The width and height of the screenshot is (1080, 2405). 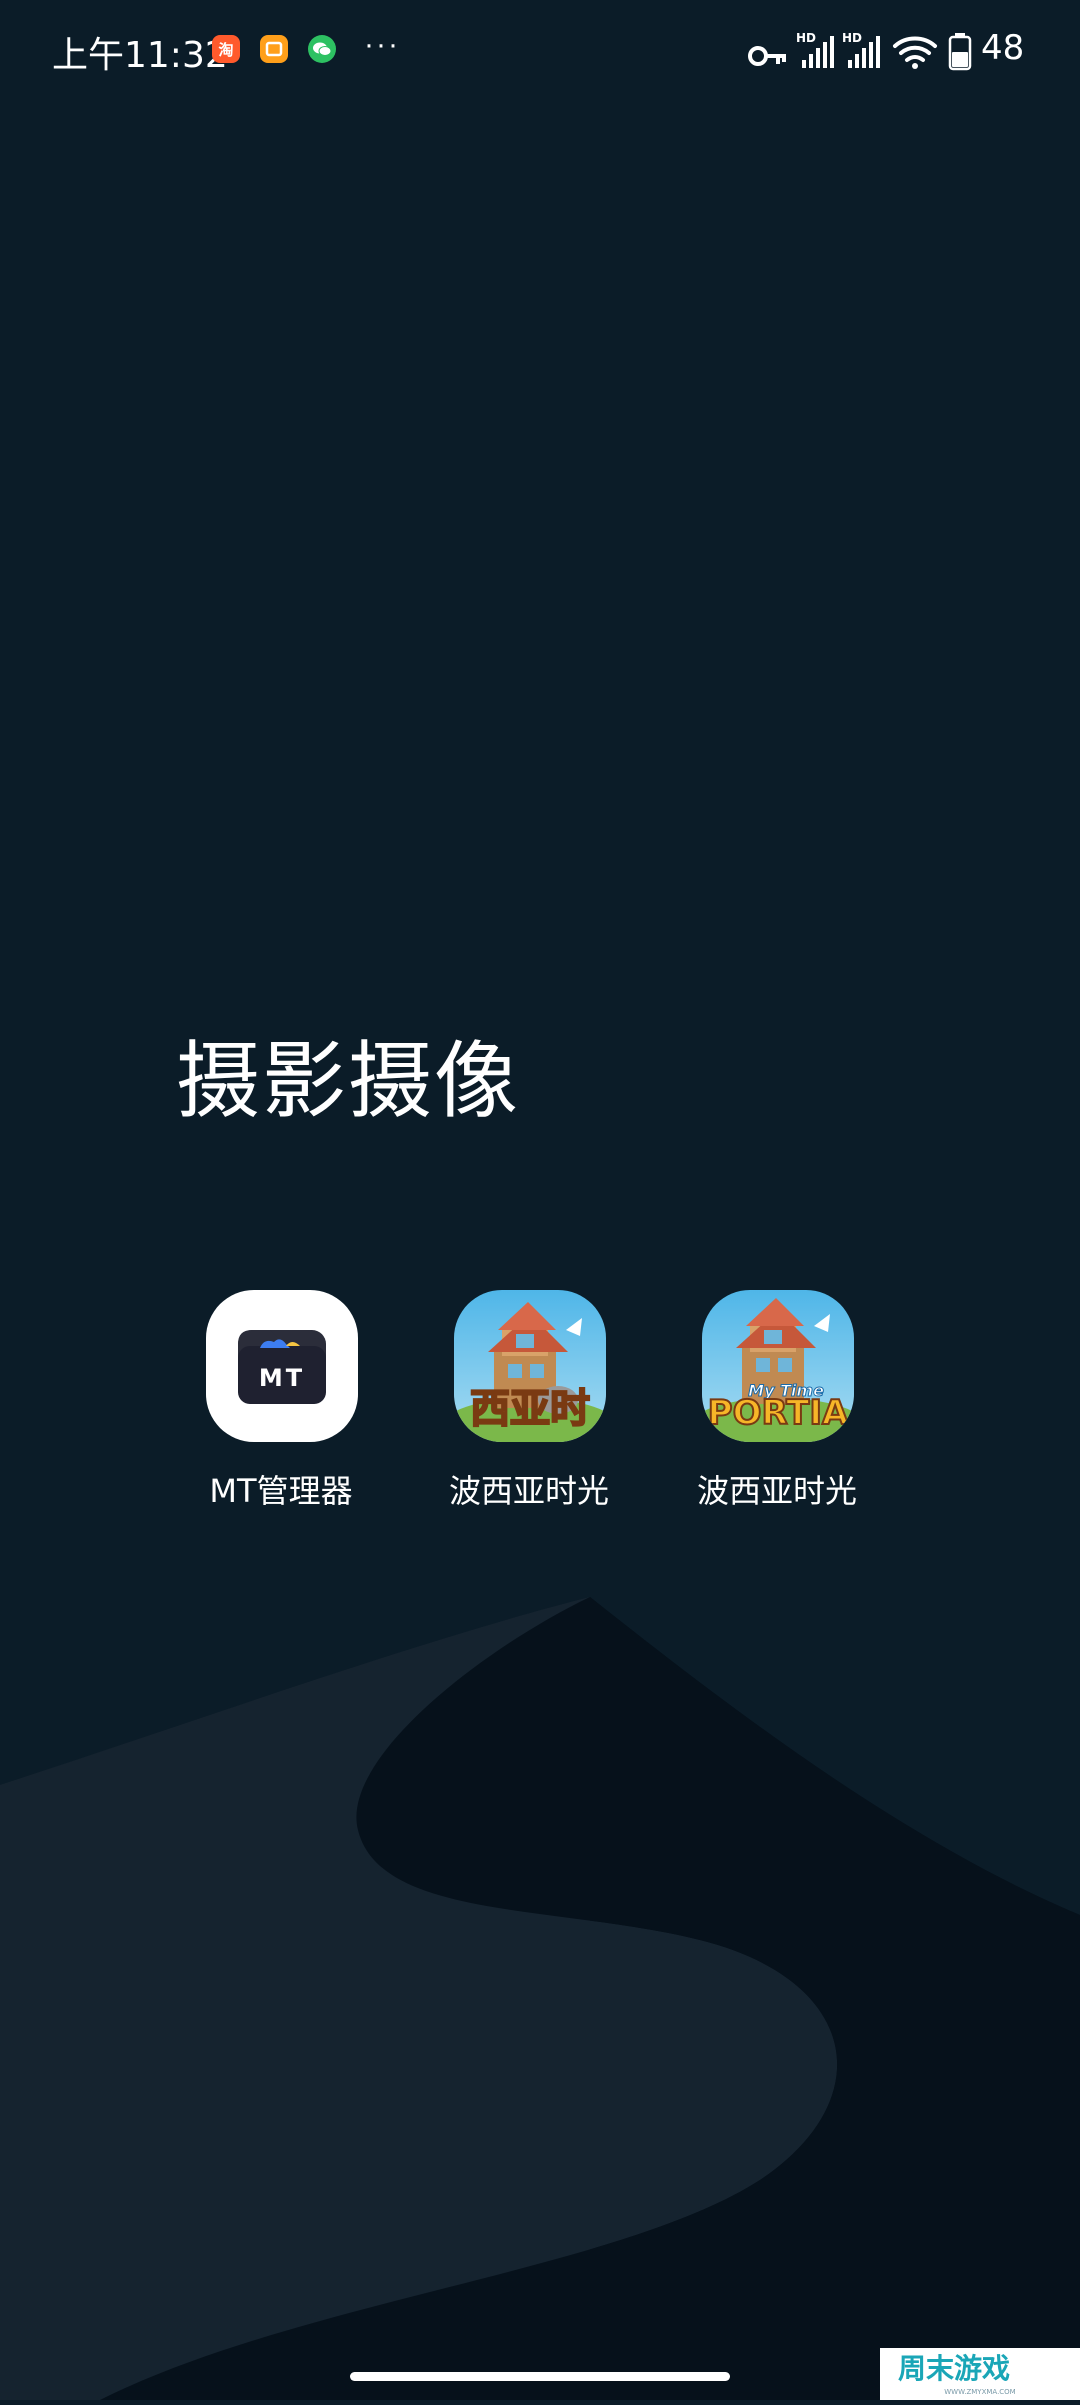 I want to click on app-label: MT管理器, so click(x=281, y=1491).